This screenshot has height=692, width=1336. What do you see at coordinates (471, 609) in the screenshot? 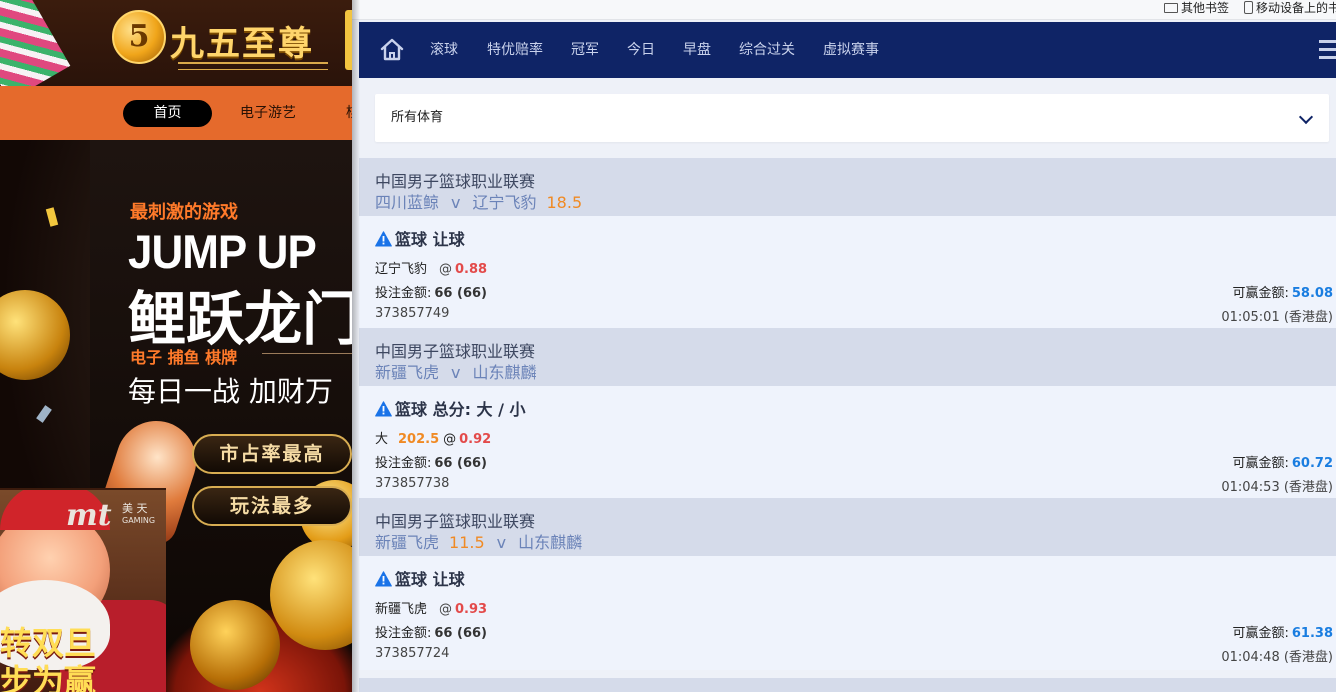
I see `odds-value: 0.93` at bounding box center [471, 609].